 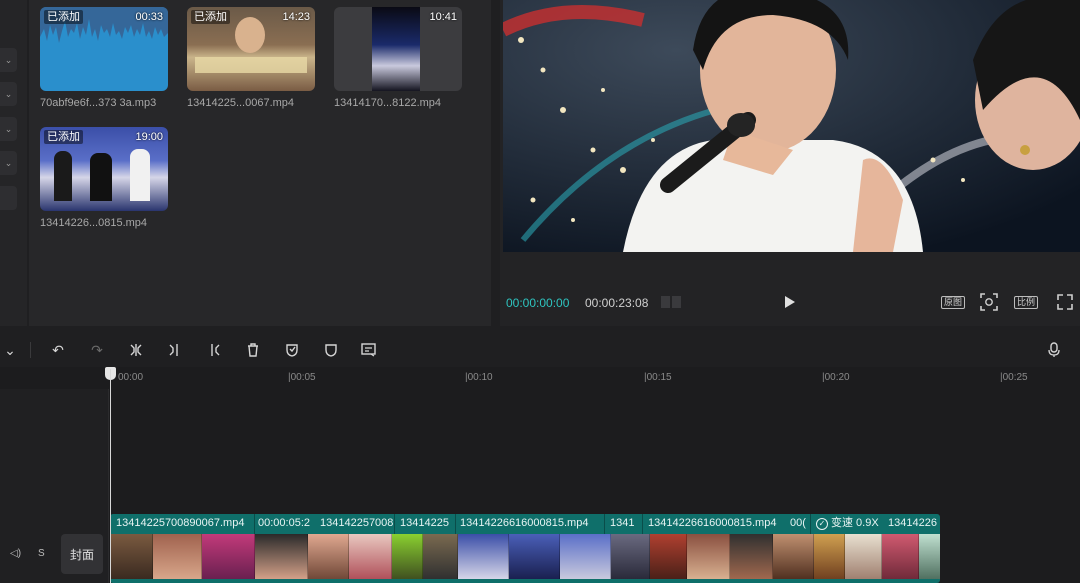 What do you see at coordinates (398, 49) in the screenshot?
I see `video-thumbnail: 10:41` at bounding box center [398, 49].